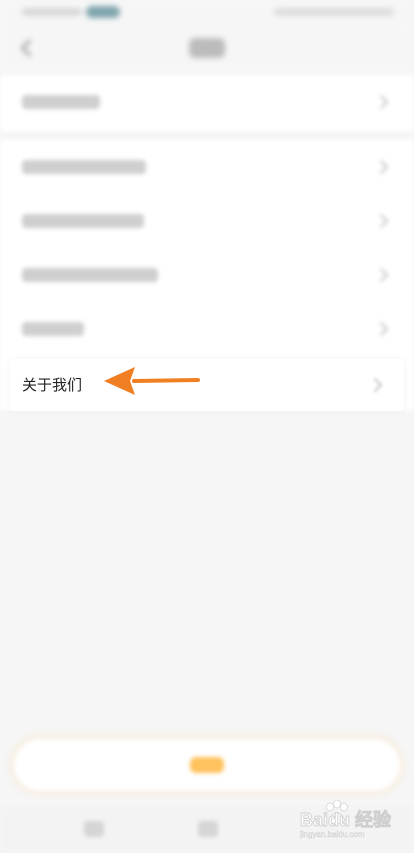  I want to click on status-pill, so click(103, 12).